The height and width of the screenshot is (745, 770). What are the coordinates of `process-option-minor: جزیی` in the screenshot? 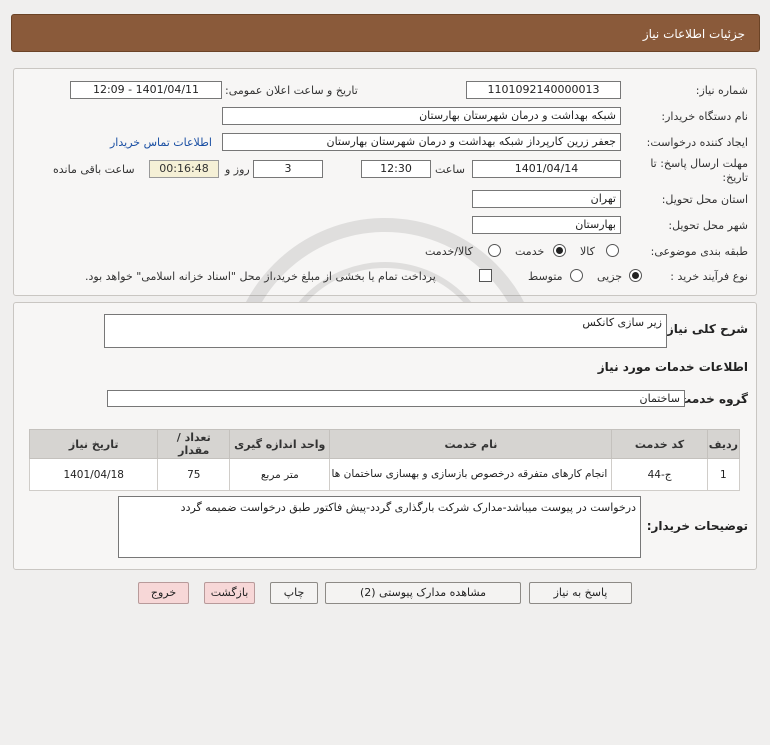 It's located at (610, 276).